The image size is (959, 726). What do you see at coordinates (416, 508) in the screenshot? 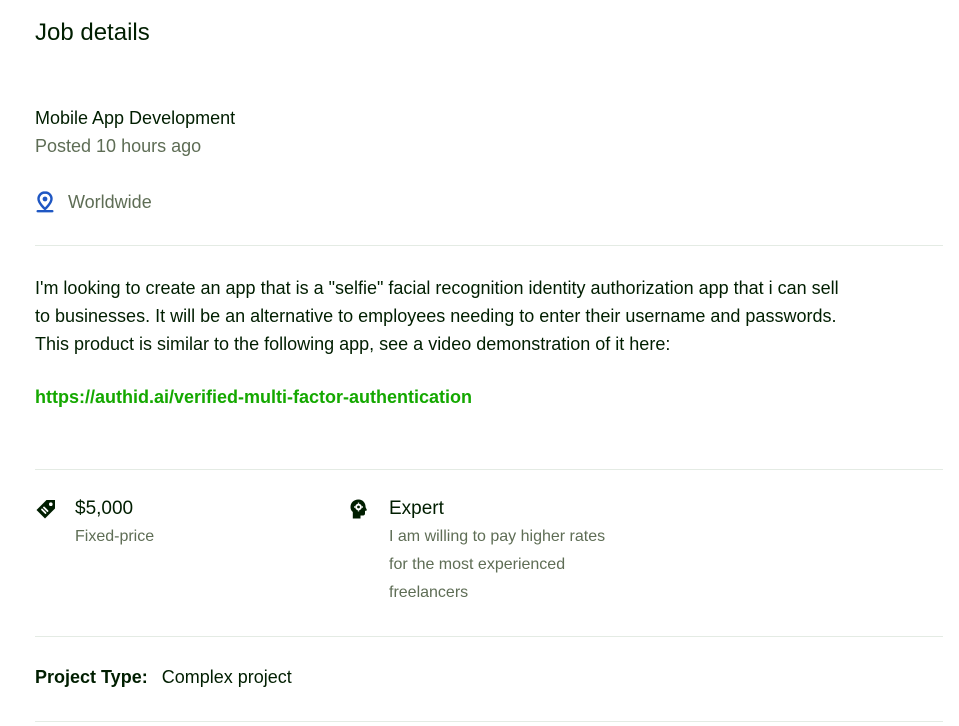
I see `experience-level: Expert` at bounding box center [416, 508].